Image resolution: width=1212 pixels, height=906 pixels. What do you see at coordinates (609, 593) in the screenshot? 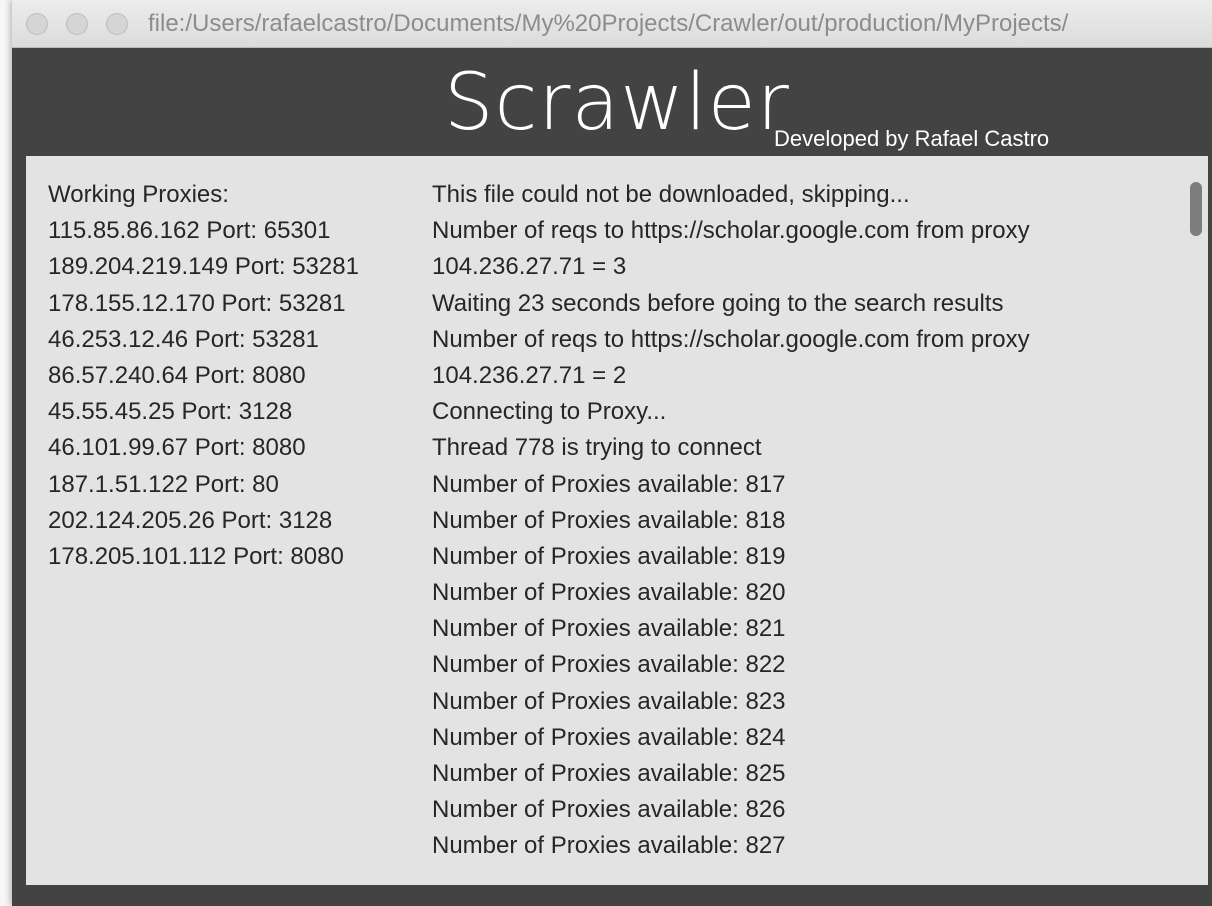
I see `log-line: Number of Proxies available: 820` at bounding box center [609, 593].